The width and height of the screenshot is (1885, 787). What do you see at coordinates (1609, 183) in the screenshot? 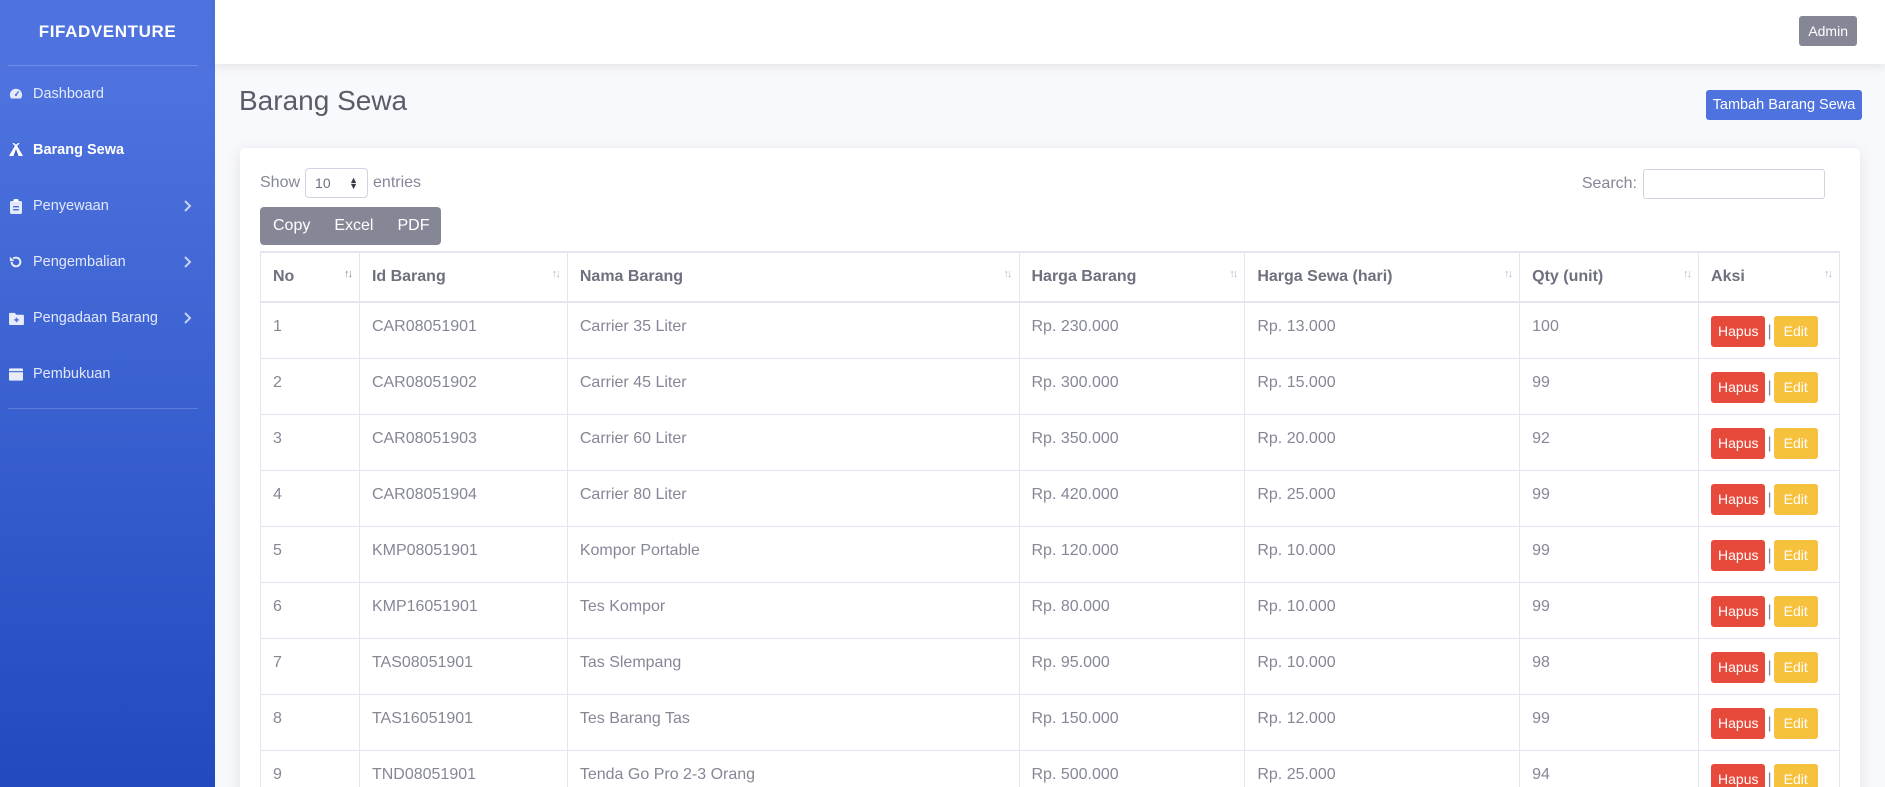
I see `search-label: Search:` at bounding box center [1609, 183].